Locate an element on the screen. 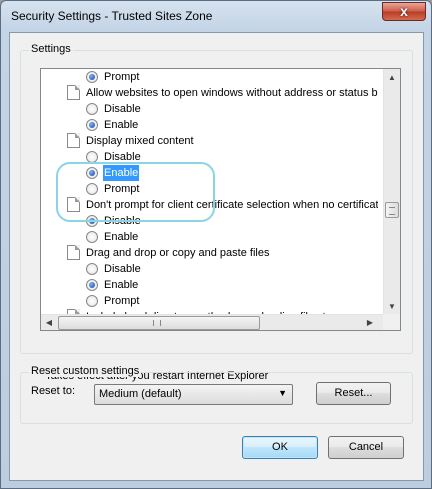 The image size is (432, 489). horizontal-scrollbar: ◀ ▶ is located at coordinates (220, 322).